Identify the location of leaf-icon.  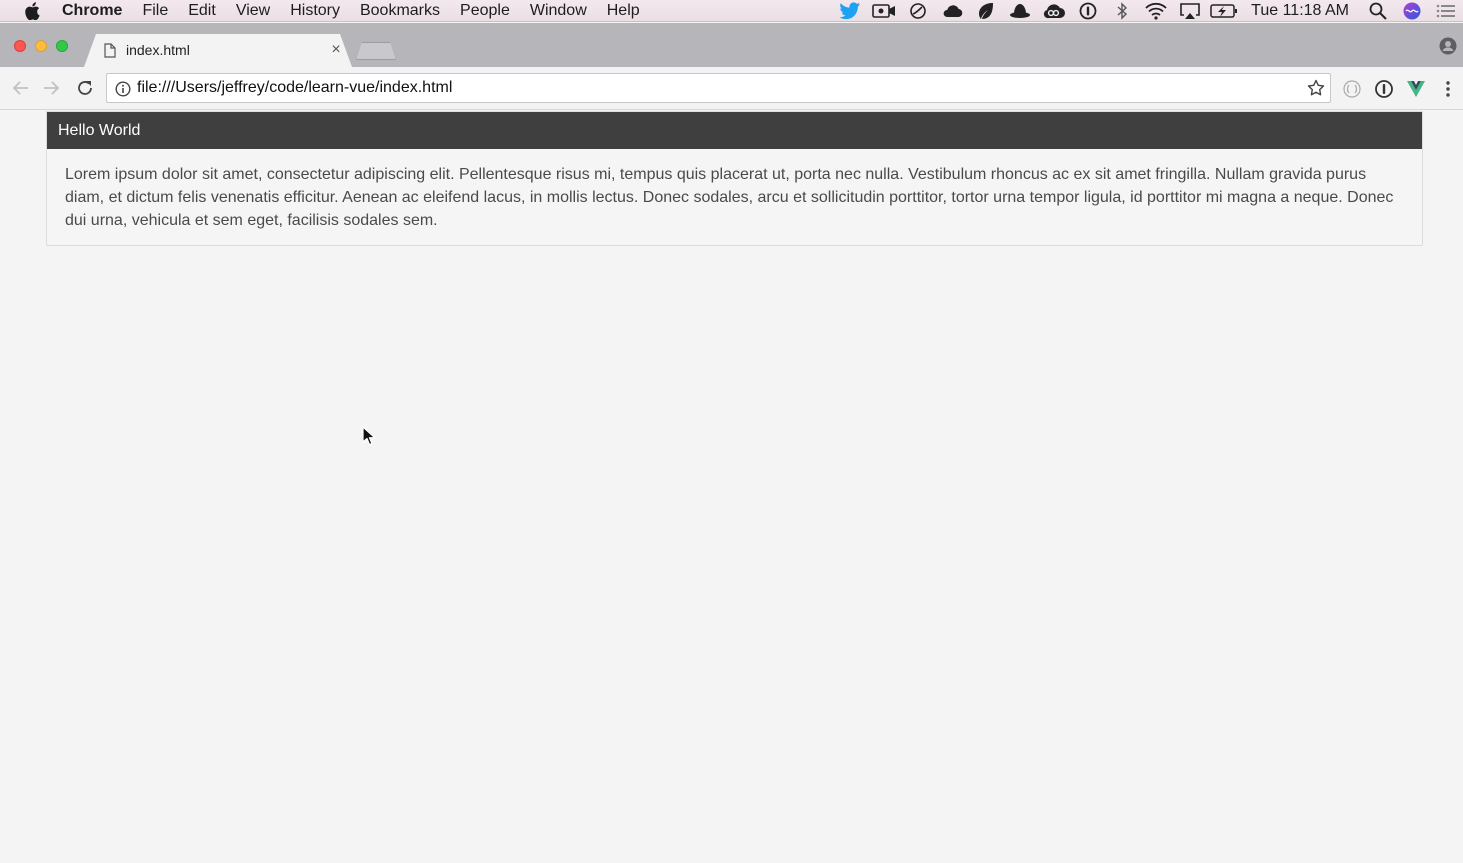
(986, 11).